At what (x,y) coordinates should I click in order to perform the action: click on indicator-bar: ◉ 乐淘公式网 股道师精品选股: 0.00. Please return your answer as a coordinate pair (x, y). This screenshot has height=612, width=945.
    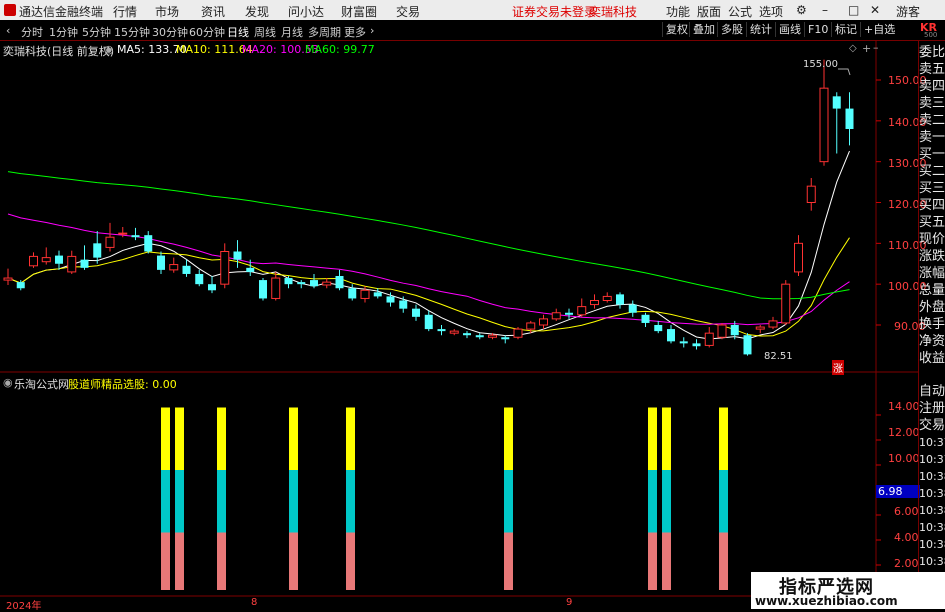
    Looking at the image, I should click on (437, 383).